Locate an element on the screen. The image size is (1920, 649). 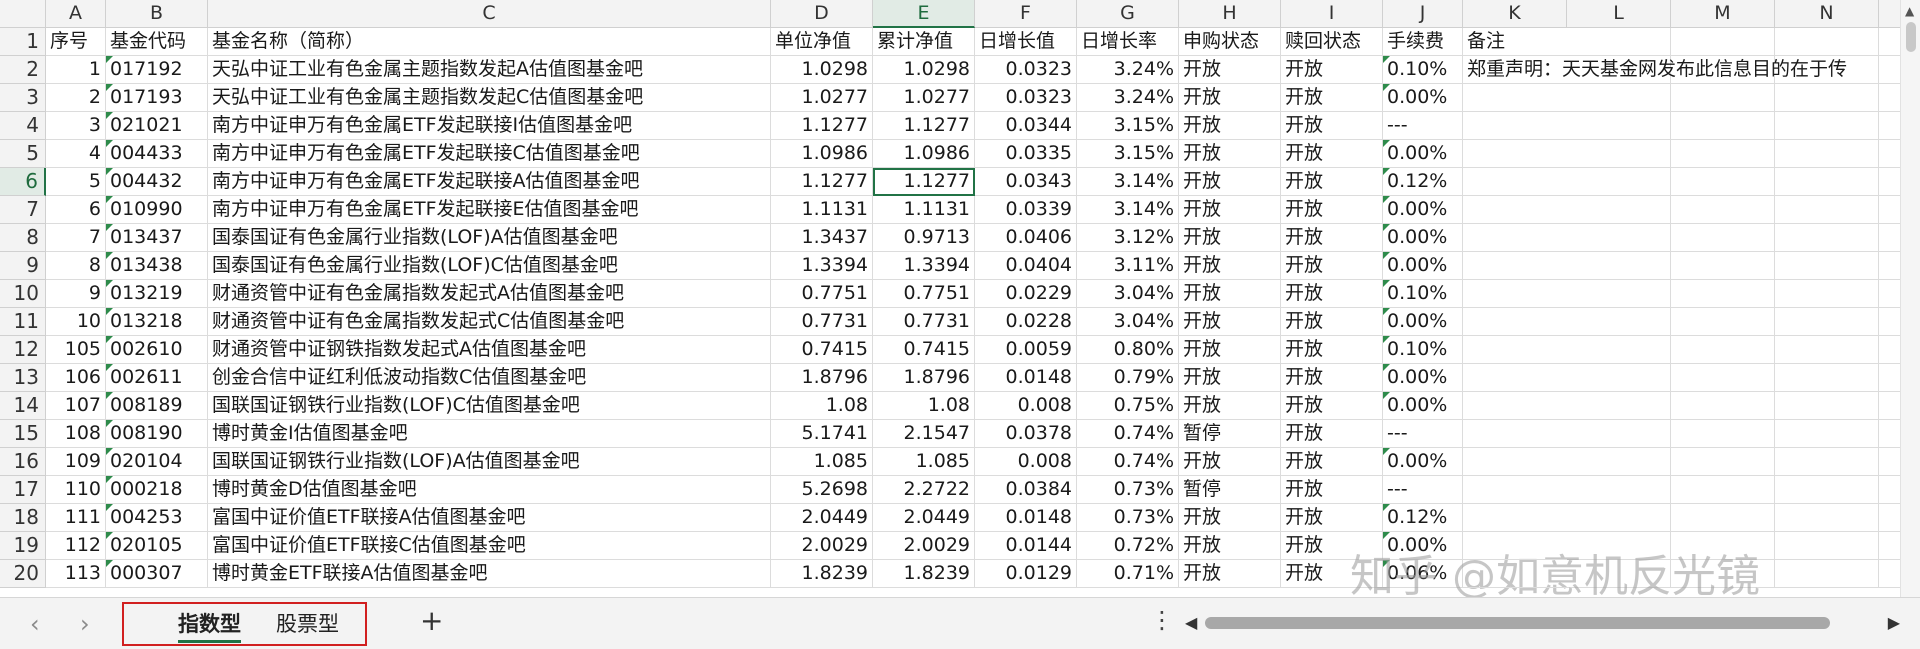
cell-drate: 3.04% is located at coordinates (1128, 294).